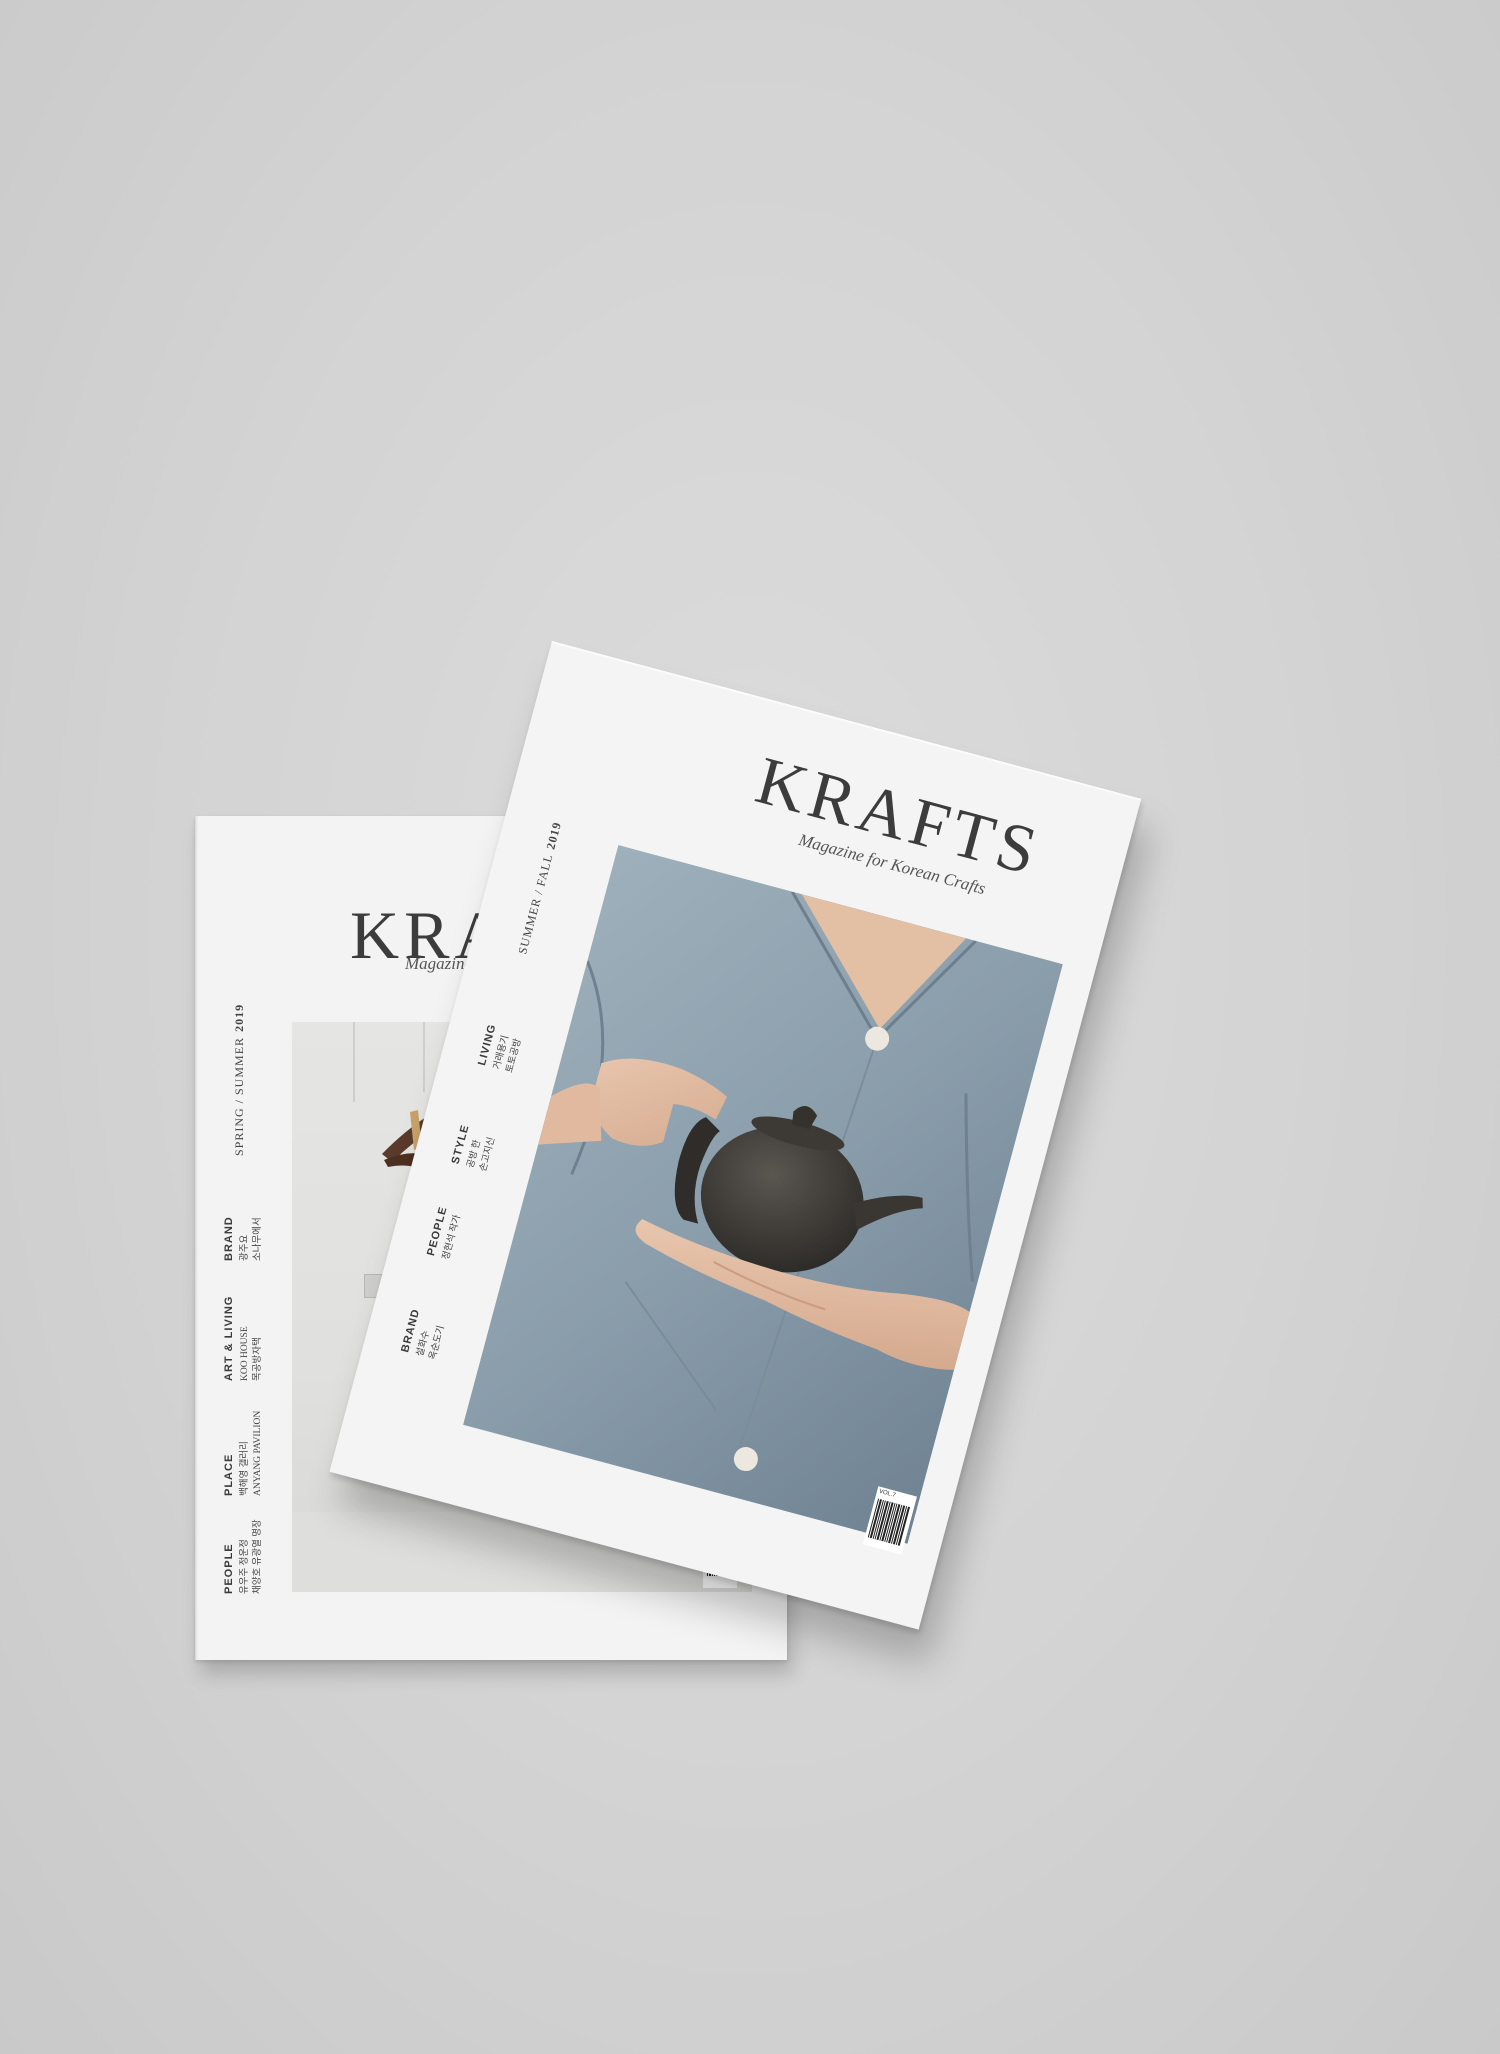  Describe the element at coordinates (229, 1474) in the screenshot. I see `back-section-place-label: PLACE` at that location.